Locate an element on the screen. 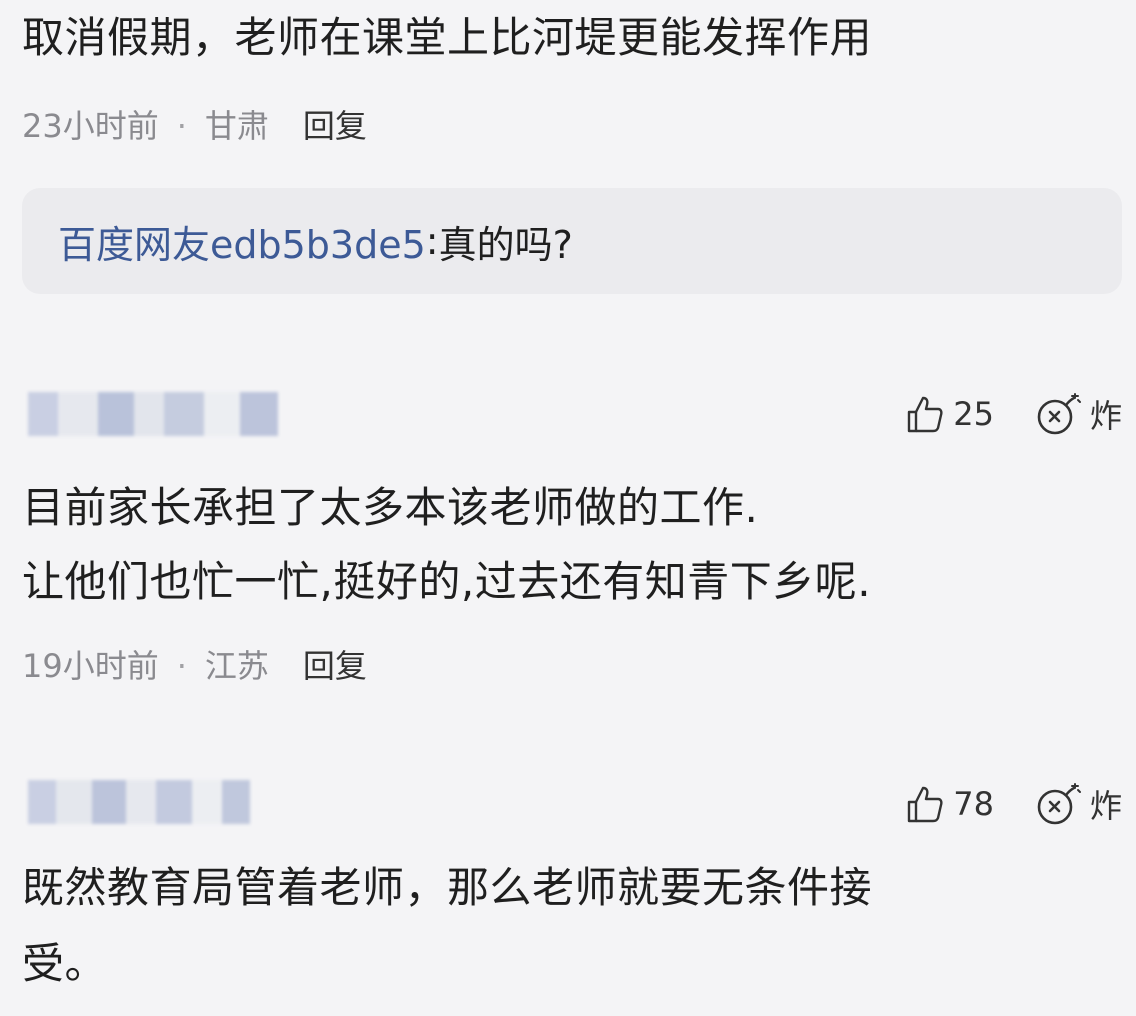  reply-username-link: 百度网友edb5b3de5 is located at coordinates (242, 241).